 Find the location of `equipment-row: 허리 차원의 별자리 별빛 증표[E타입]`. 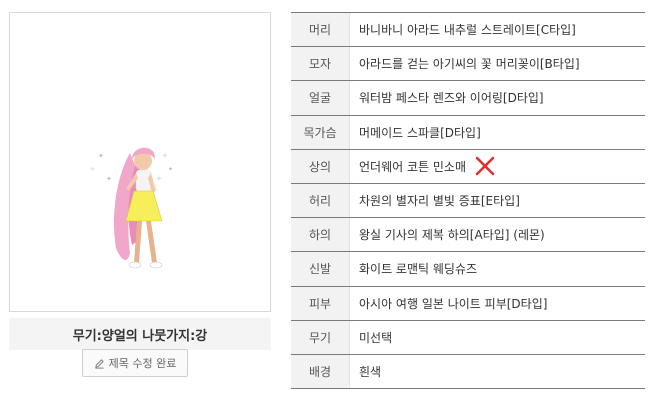

equipment-row: 허리 차원의 별자리 별빛 증표[E타입] is located at coordinates (468, 201).